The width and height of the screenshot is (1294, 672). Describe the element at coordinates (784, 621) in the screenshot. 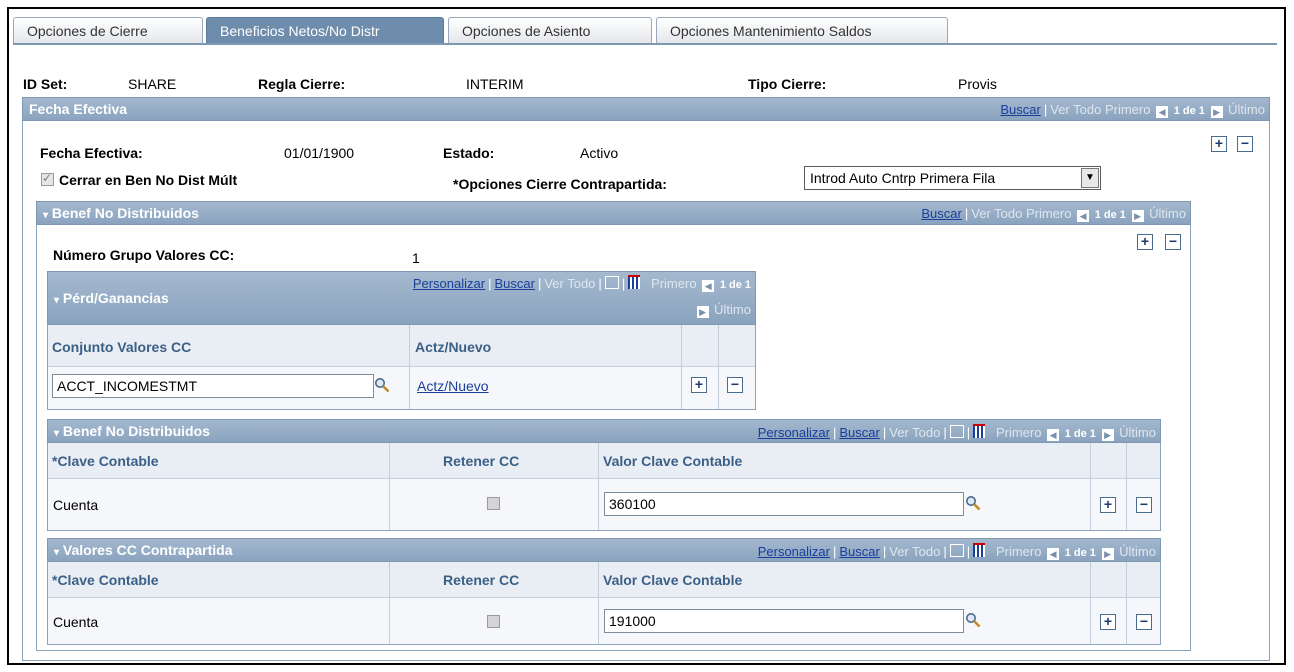

I see `key-value-input: 191000` at that location.